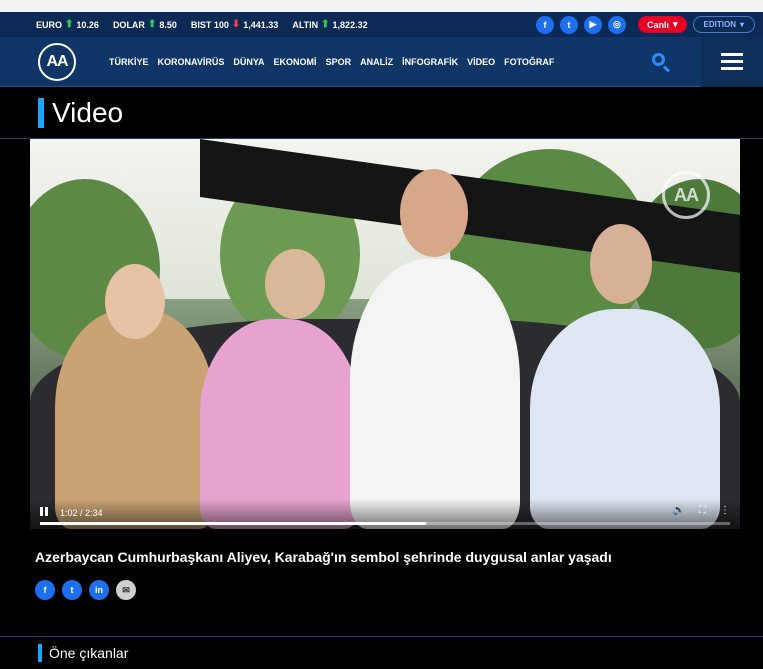  What do you see at coordinates (686, 195) in the screenshot?
I see `aa-watermark-logo: AA` at bounding box center [686, 195].